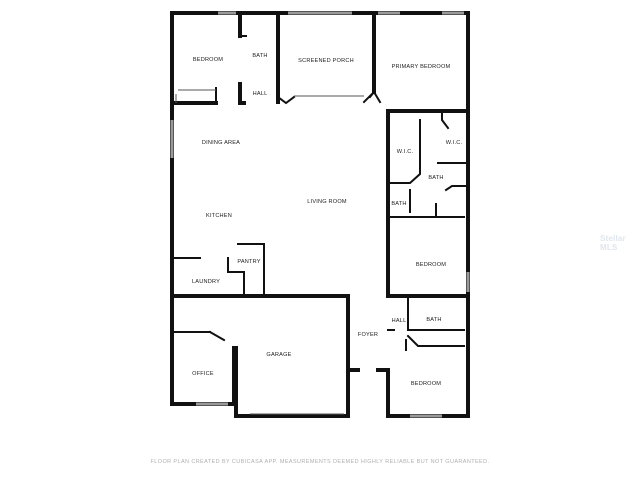 Image resolution: width=640 pixels, height=480 pixels. What do you see at coordinates (278, 355) in the screenshot?
I see `room-label-garage: GARAGE` at bounding box center [278, 355].